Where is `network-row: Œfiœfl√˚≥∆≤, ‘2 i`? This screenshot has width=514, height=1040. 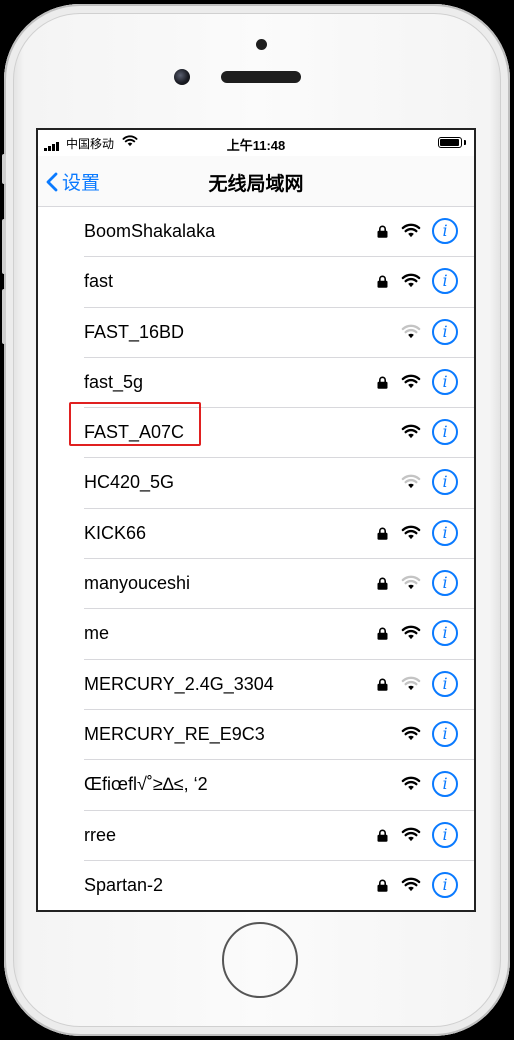 network-row: Œfiœfl√˚≥∆≤, ‘2 i is located at coordinates (256, 785).